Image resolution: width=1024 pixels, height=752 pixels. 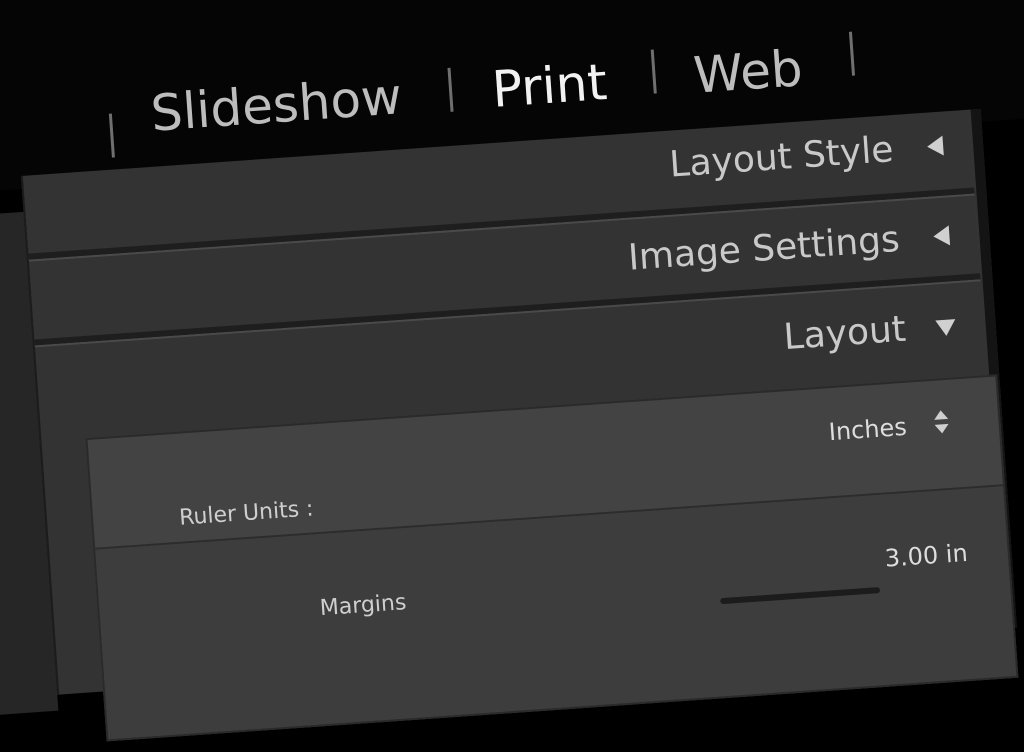 What do you see at coordinates (748, 71) in the screenshot?
I see `module-web: Web` at bounding box center [748, 71].